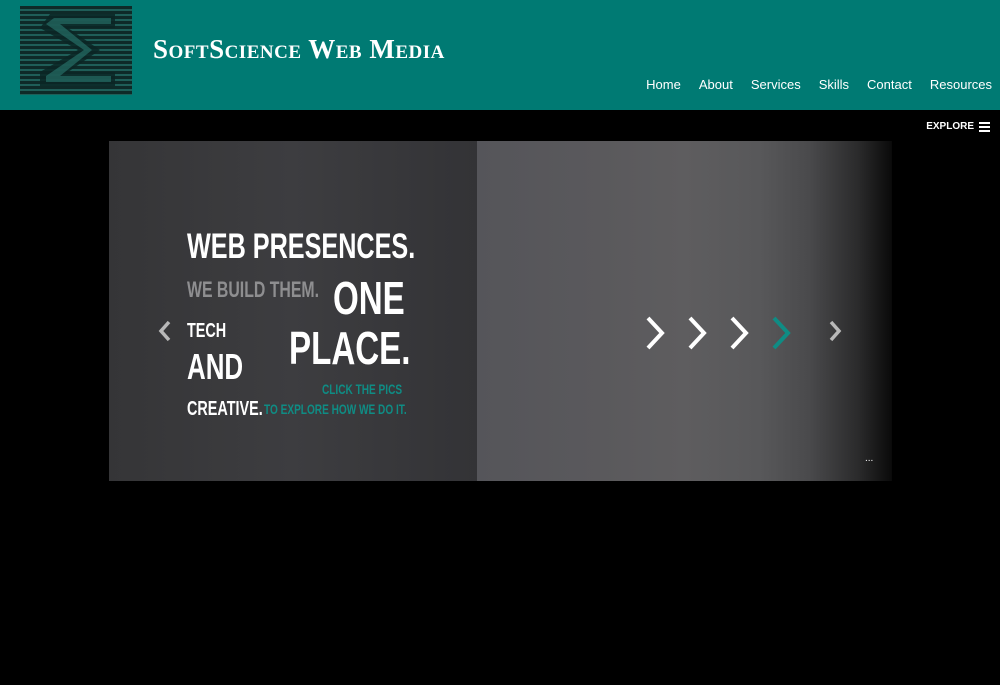 The image size is (1000, 685). I want to click on text-tech: TECH, so click(207, 331).